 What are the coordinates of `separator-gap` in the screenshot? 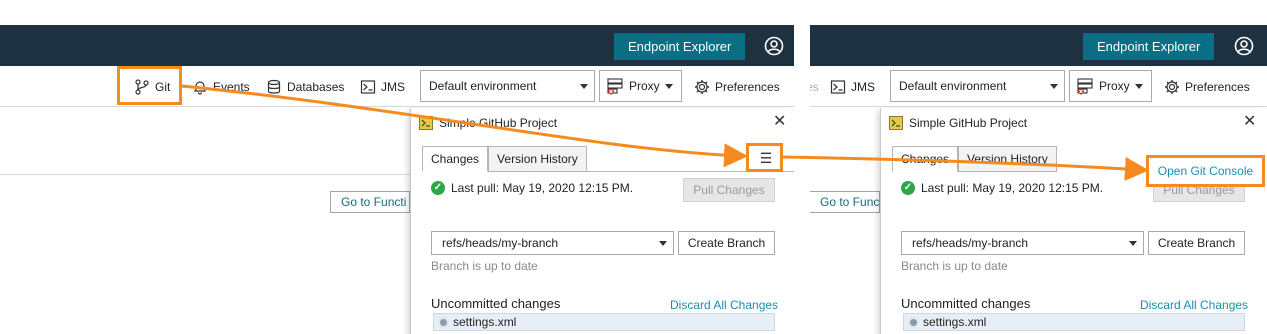 It's located at (802, 167).